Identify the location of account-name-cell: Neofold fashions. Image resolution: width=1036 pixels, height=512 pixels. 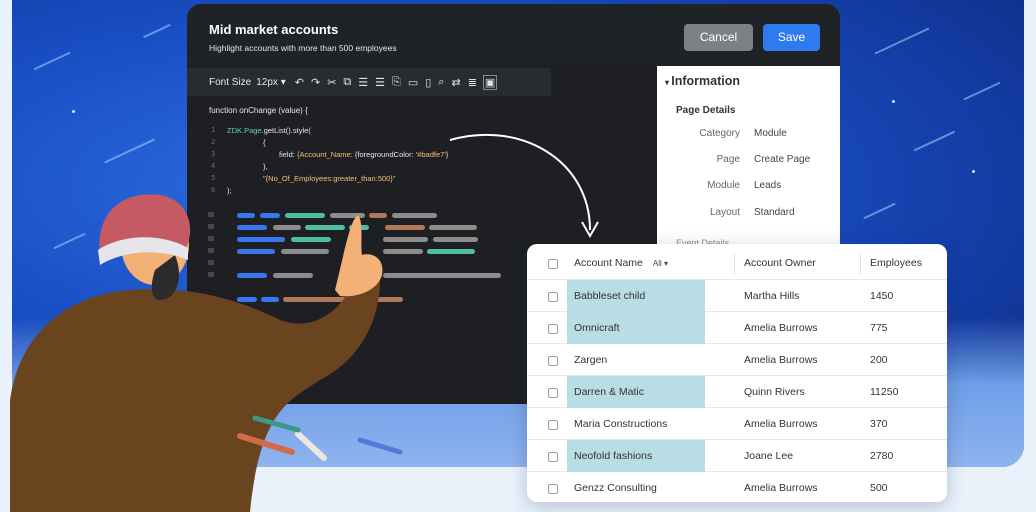
(636, 456).